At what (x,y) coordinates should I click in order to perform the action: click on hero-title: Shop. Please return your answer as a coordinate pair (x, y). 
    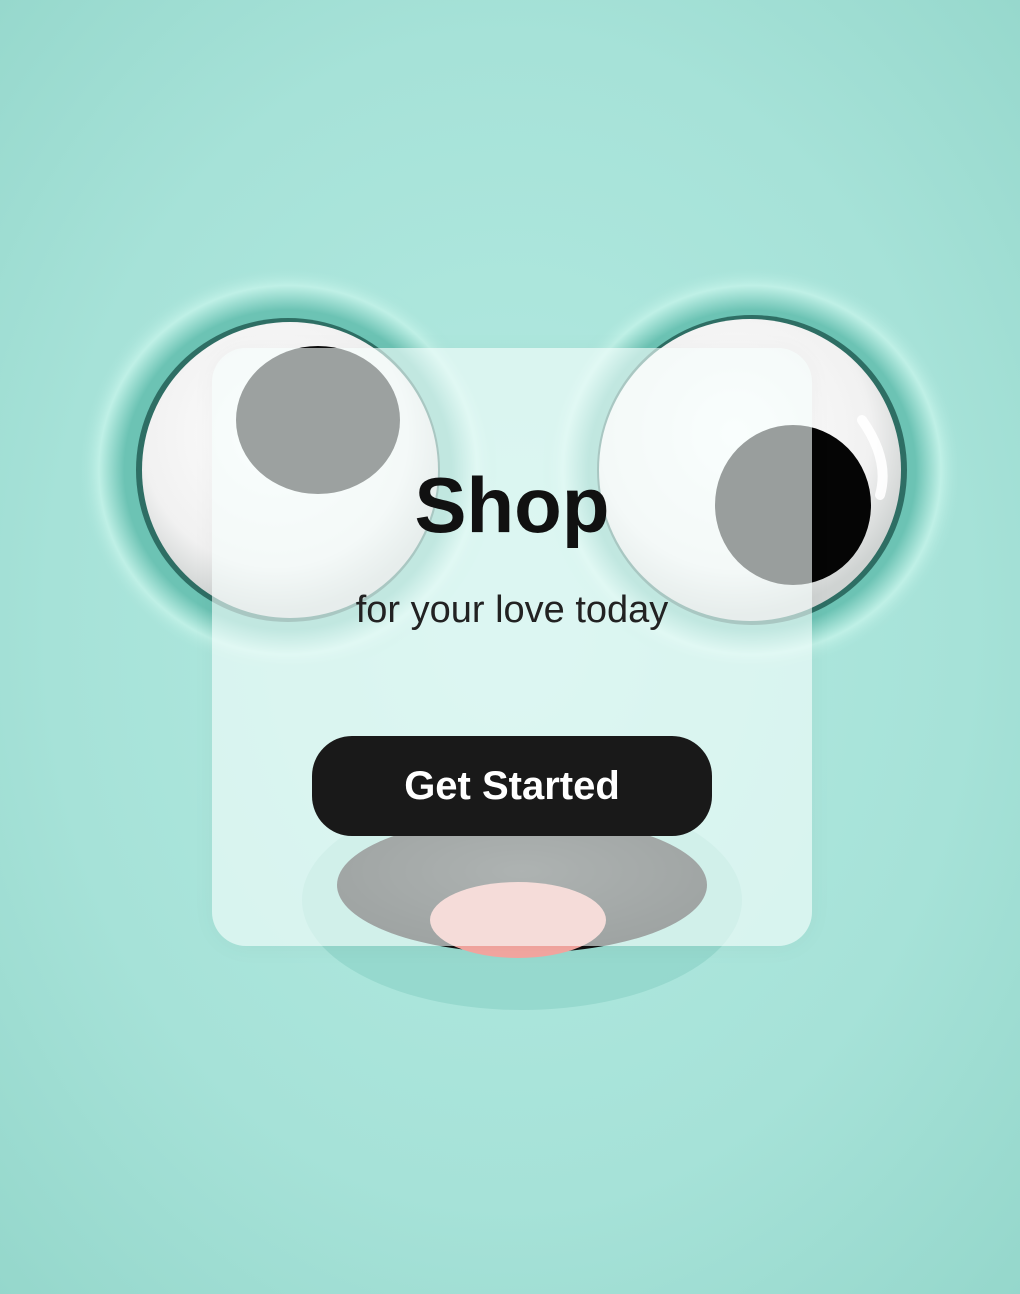
    Looking at the image, I should click on (512, 505).